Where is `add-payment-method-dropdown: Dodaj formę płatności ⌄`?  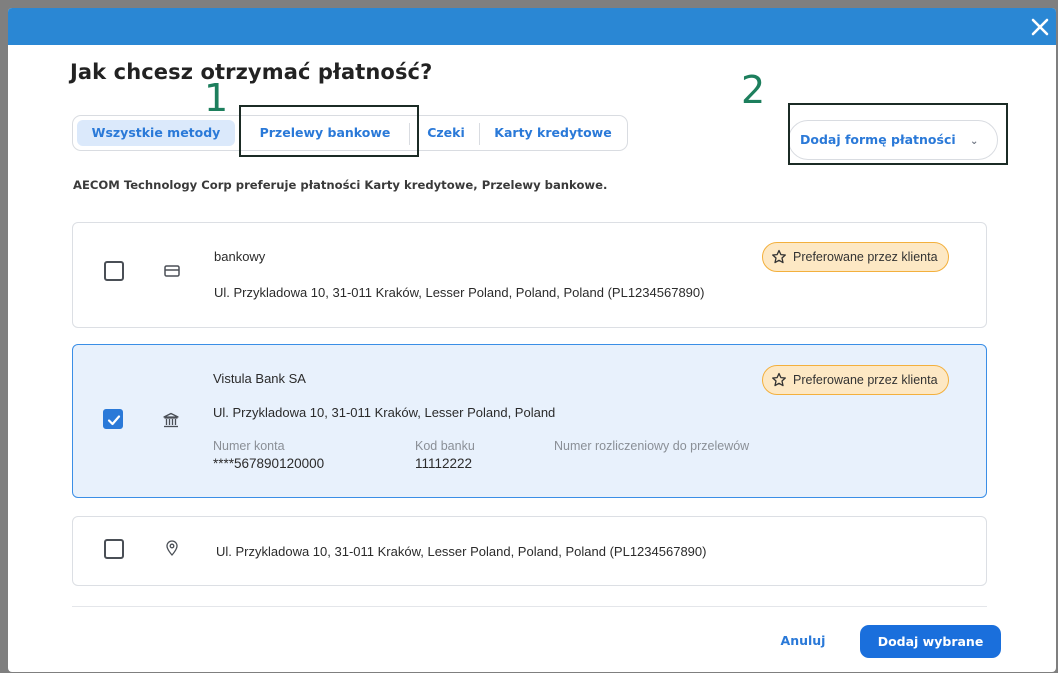 add-payment-method-dropdown: Dodaj formę płatności ⌄ is located at coordinates (893, 140).